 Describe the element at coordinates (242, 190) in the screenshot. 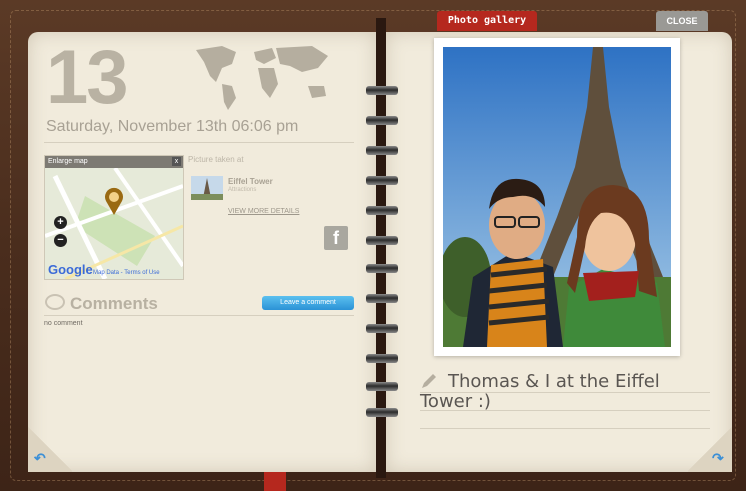

I see `place-category: Attractions` at that location.